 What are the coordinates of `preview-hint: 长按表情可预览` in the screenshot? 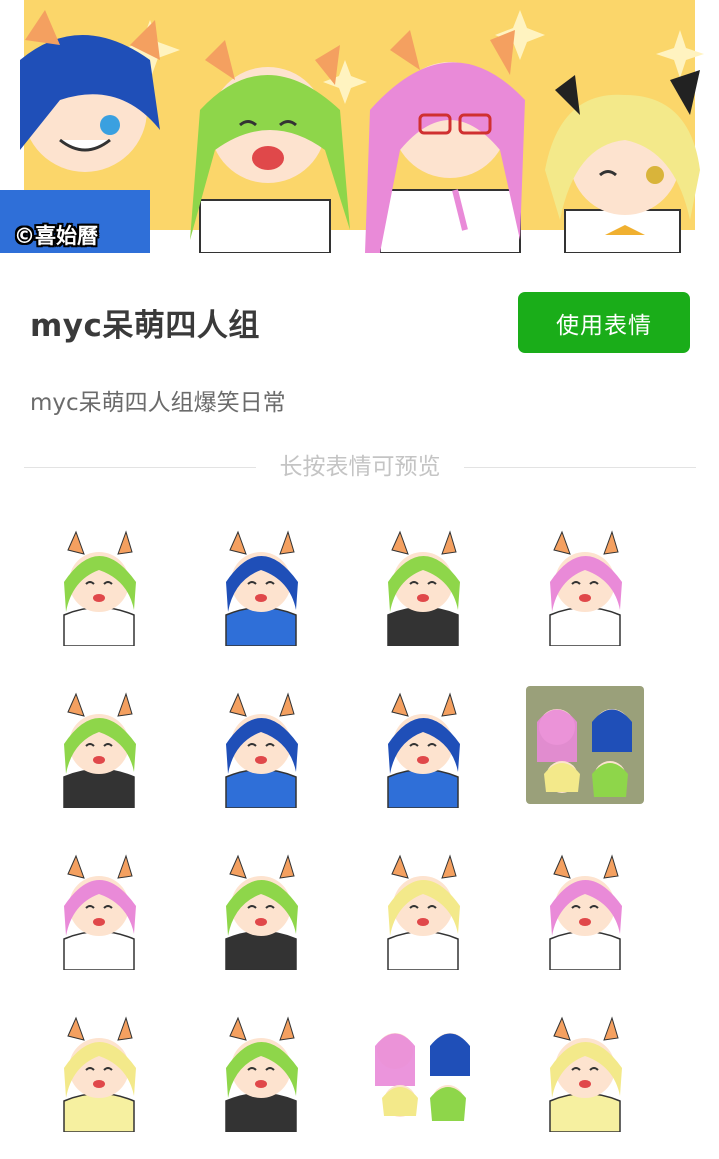 It's located at (360, 467).